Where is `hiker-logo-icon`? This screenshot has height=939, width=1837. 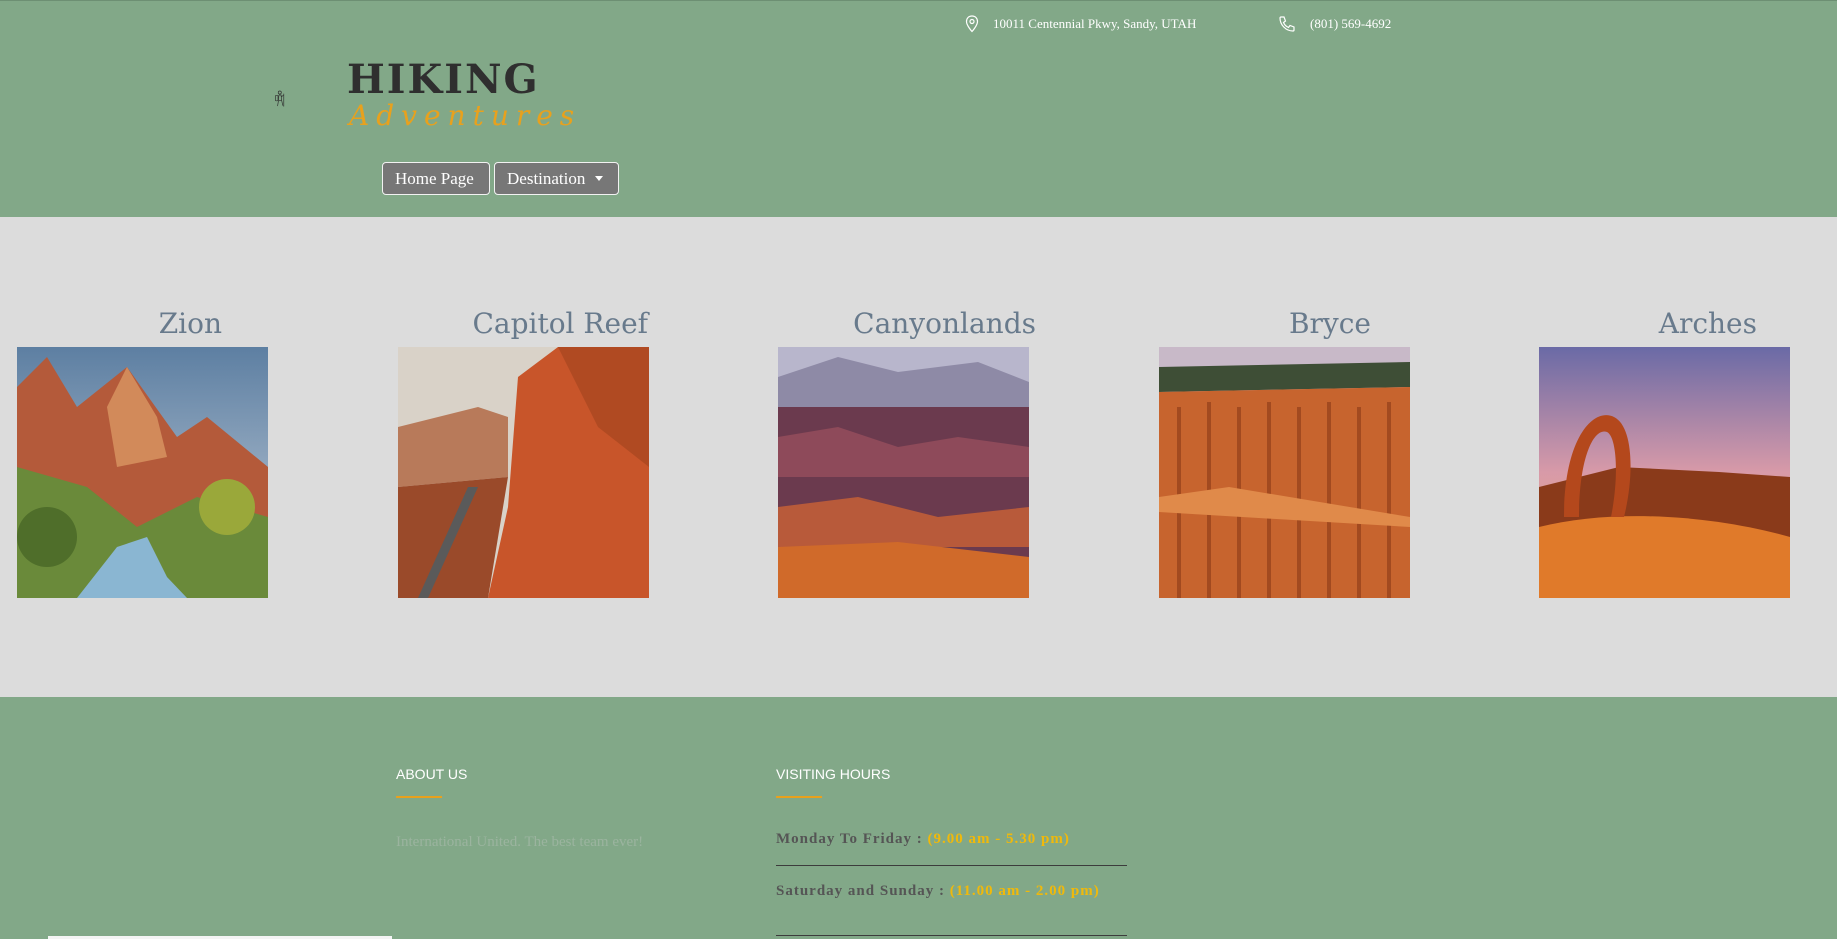 hiker-logo-icon is located at coordinates (304, 99).